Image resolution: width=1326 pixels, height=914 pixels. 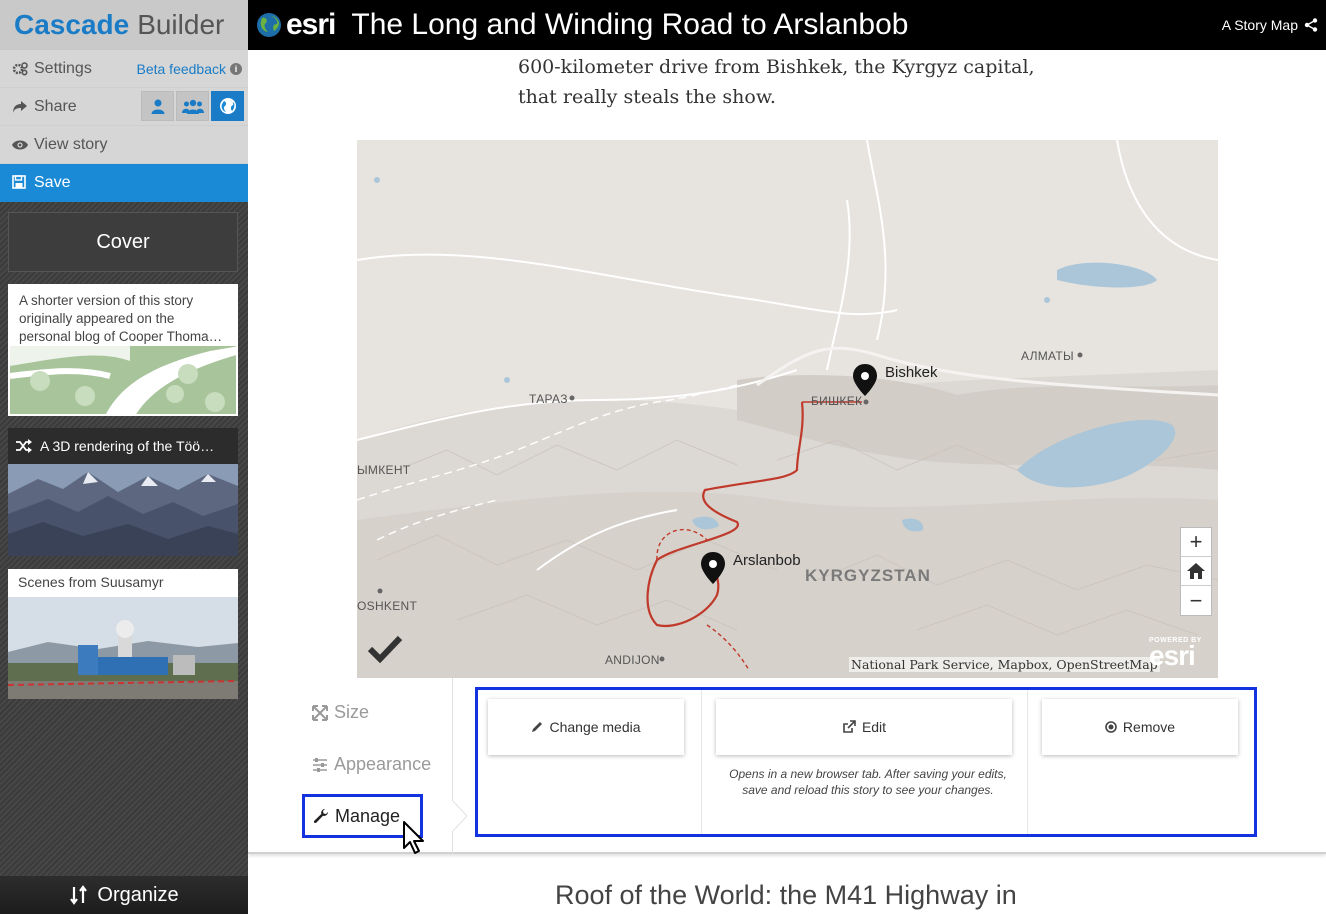 I want to click on next-section-heading: Roof of the World: the M41 Highway in, so click(x=786, y=895).